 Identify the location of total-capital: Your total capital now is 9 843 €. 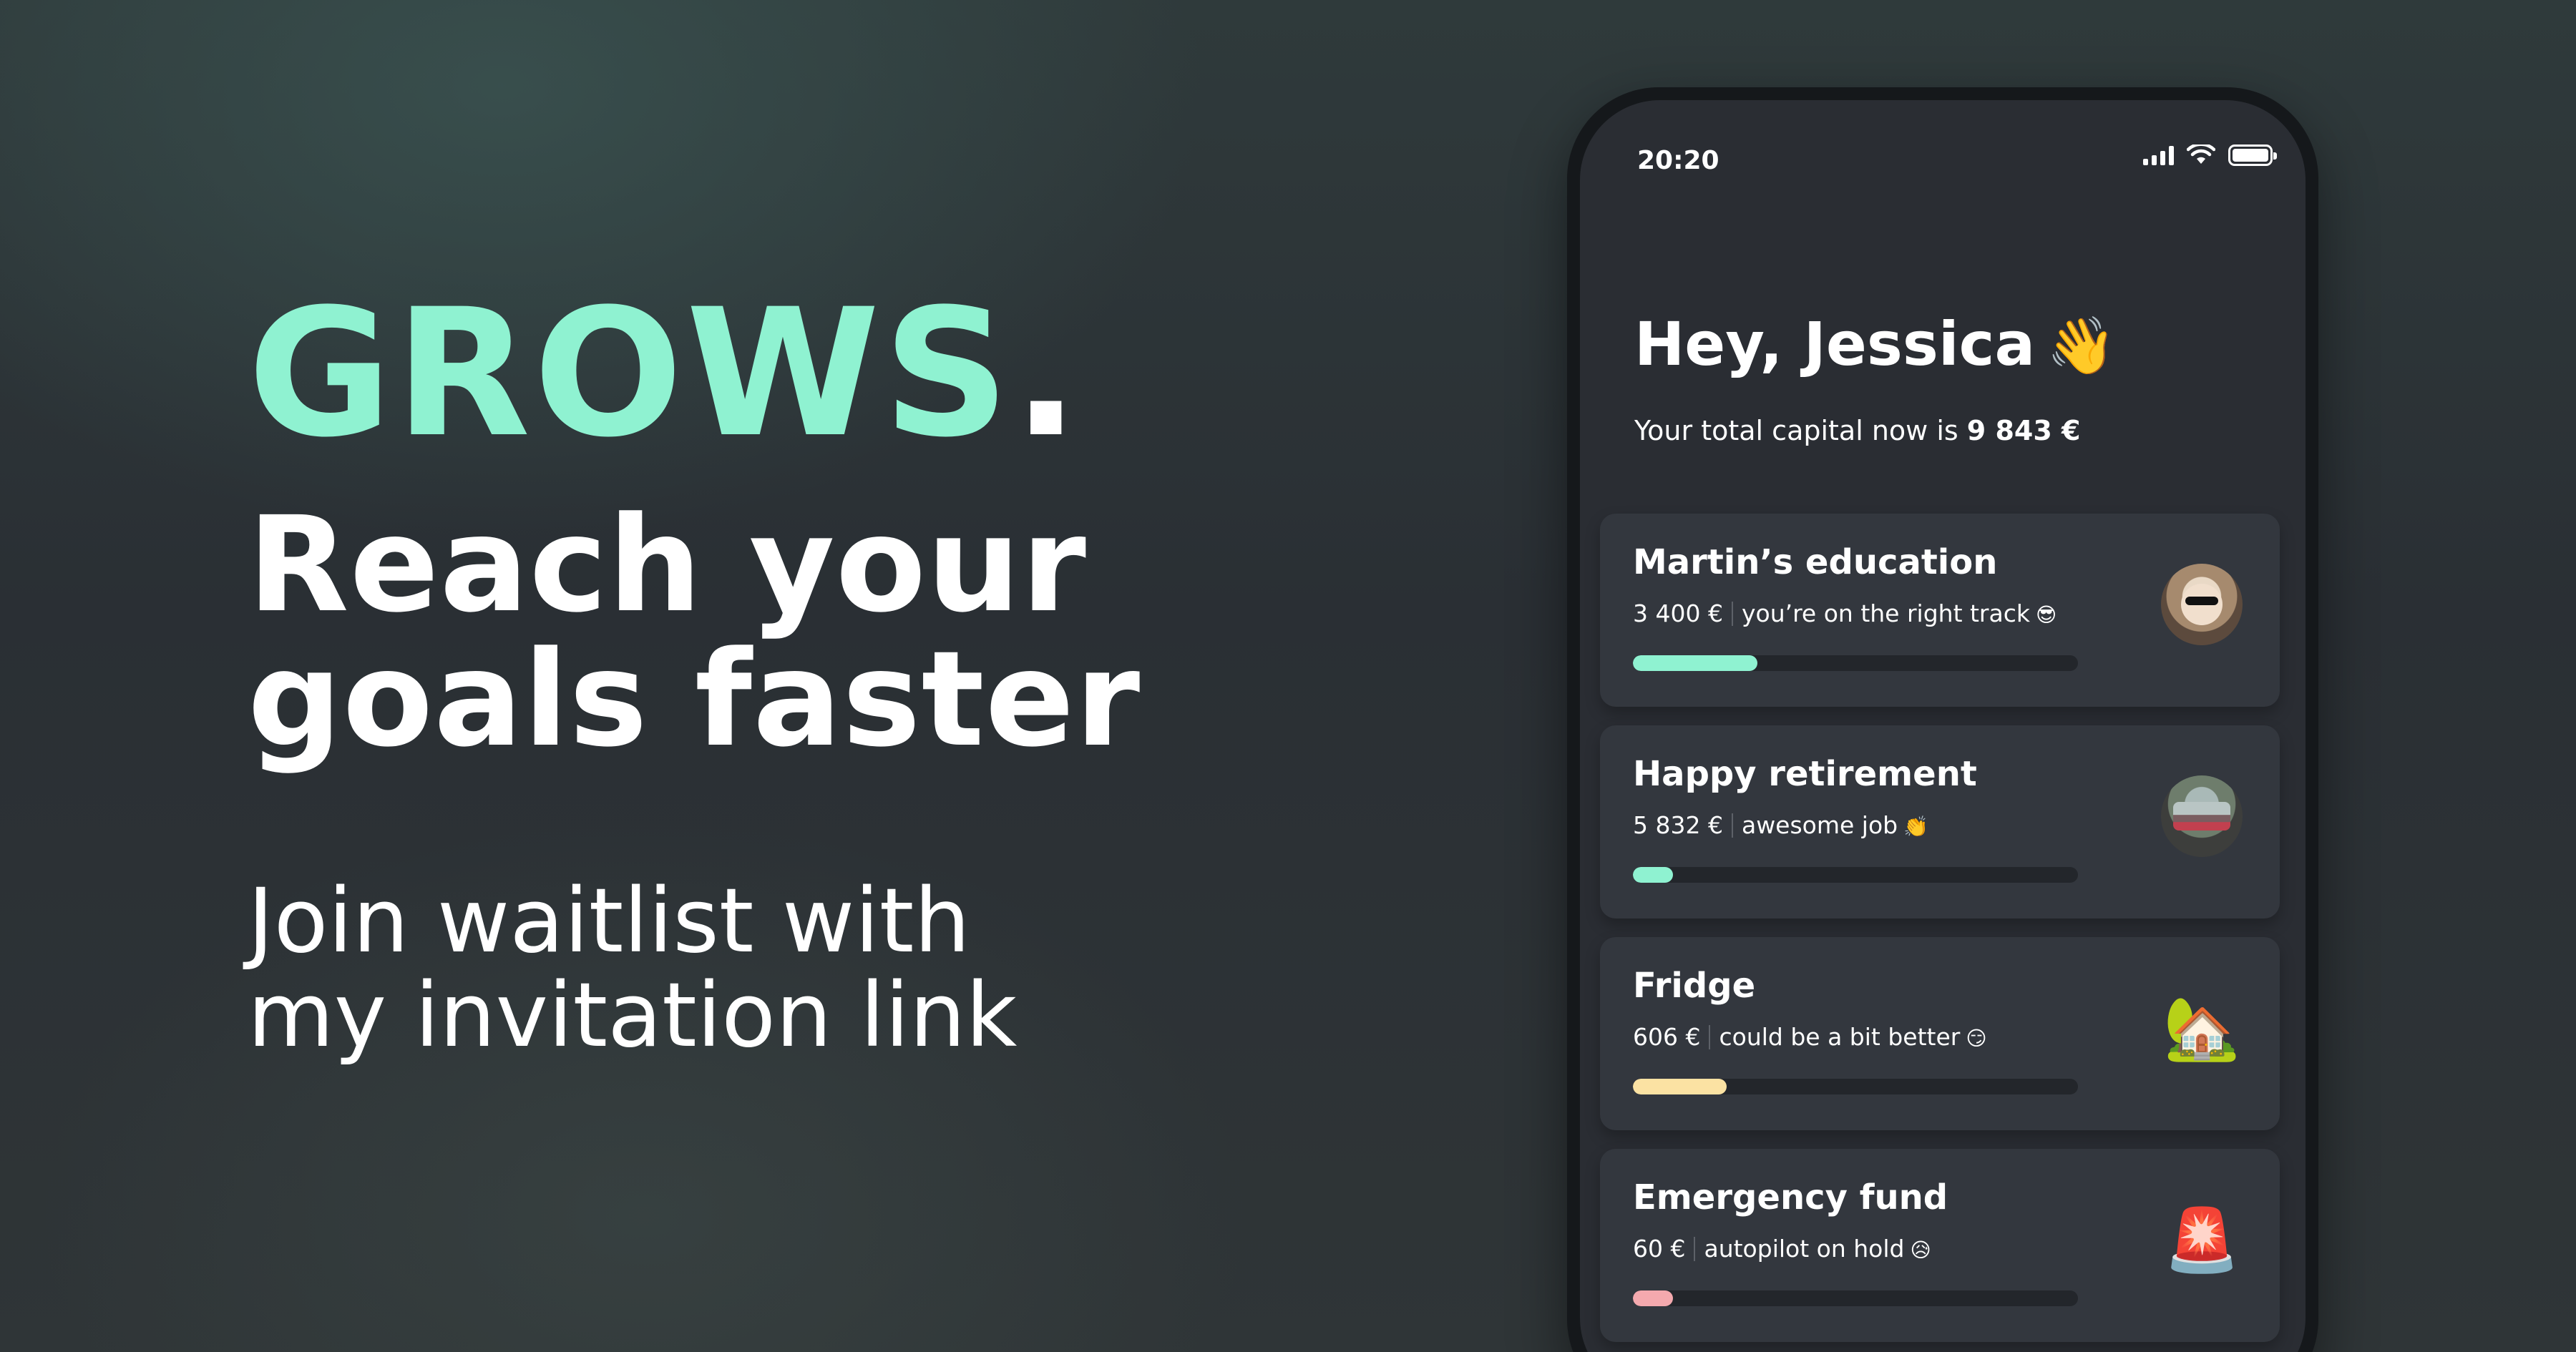
(1857, 431).